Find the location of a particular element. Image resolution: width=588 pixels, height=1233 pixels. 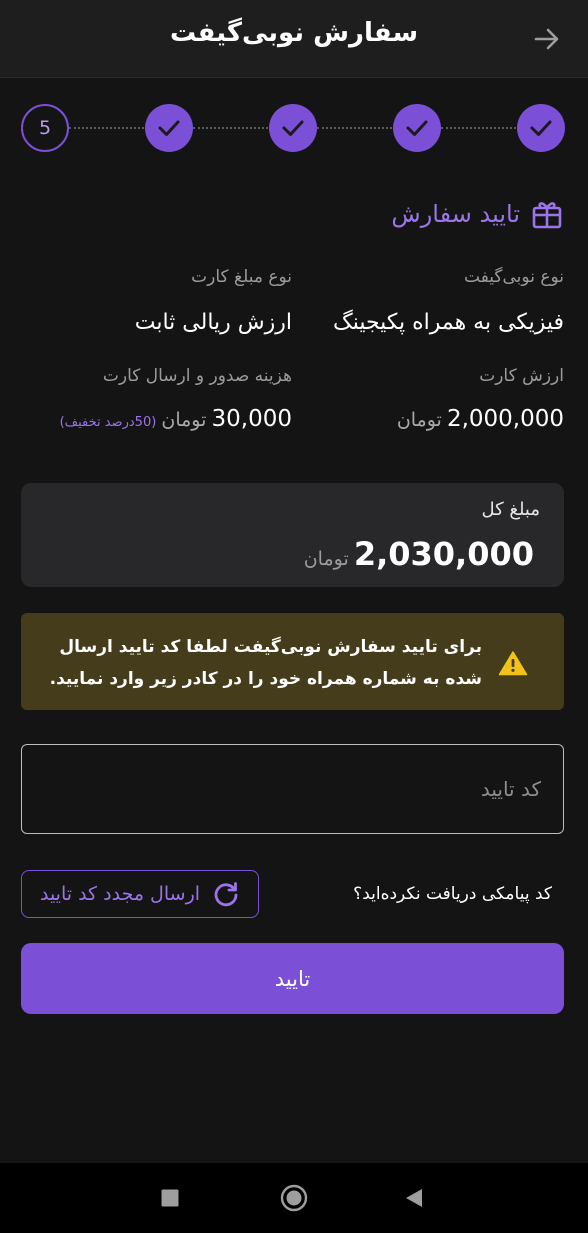

card-amount-type-label: نوع مبلغ کارت is located at coordinates (241, 277).